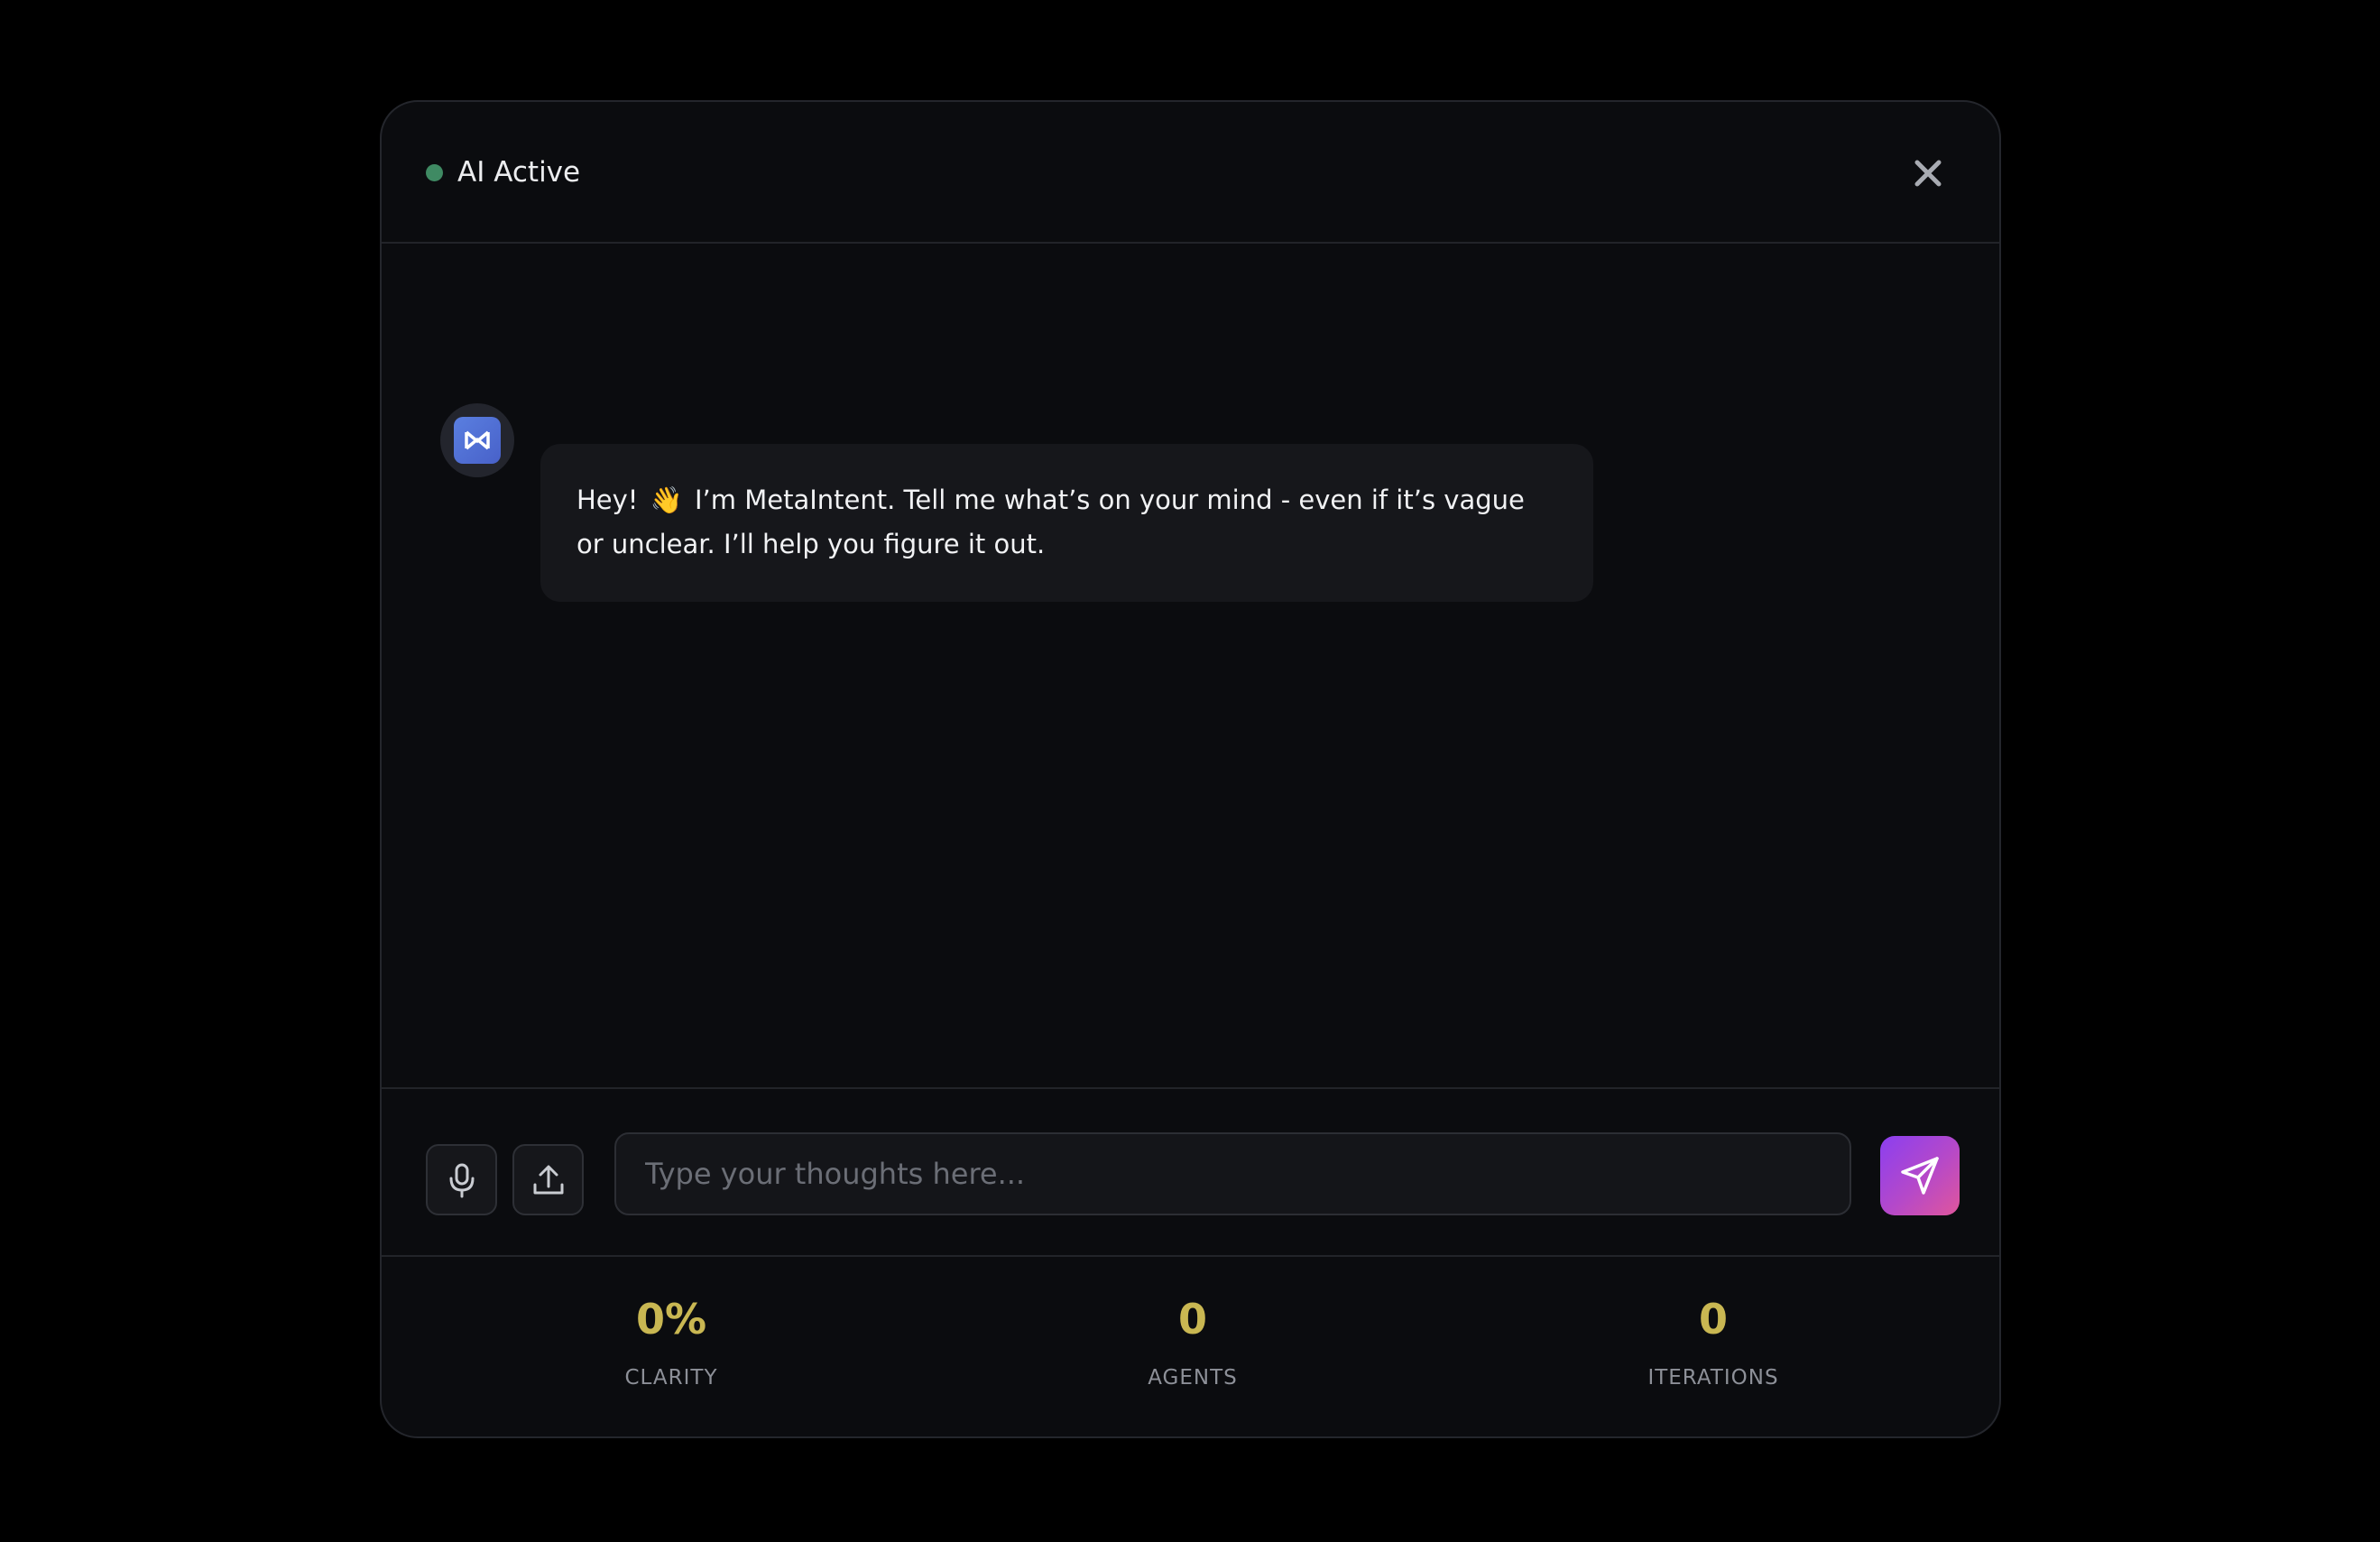 This screenshot has width=2380, height=1542. What do you see at coordinates (666, 500) in the screenshot?
I see `waving-hand-emoji: 👋` at bounding box center [666, 500].